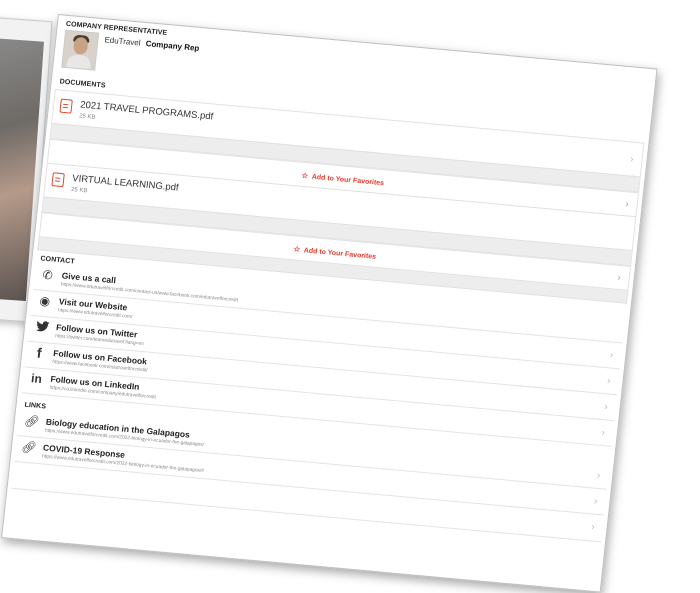 This screenshot has height=593, width=700. What do you see at coordinates (172, 46) in the screenshot?
I see `rep-role: Company Rep` at bounding box center [172, 46].